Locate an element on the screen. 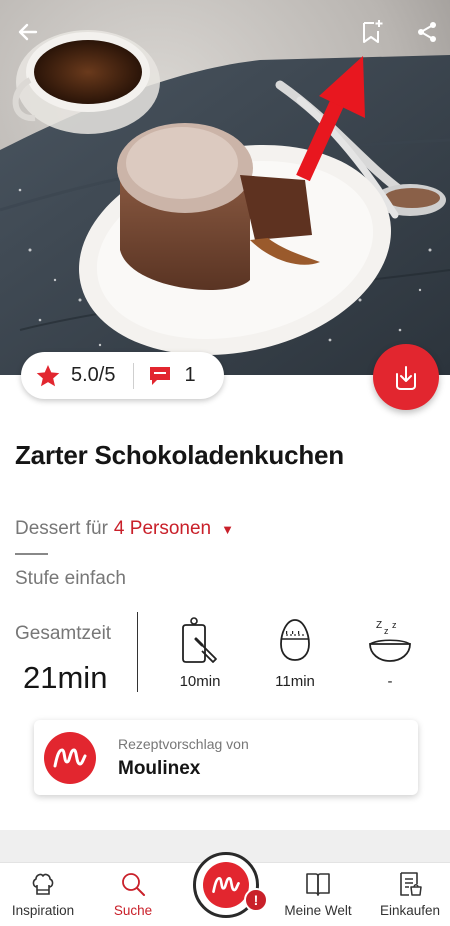  search-icon is located at coordinates (133, 884).